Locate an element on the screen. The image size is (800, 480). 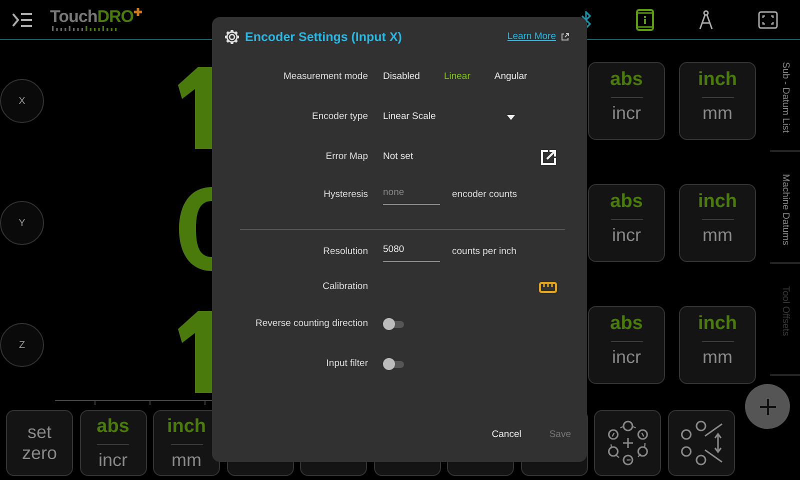
bluetooth-button is located at coordinates (586, 19).